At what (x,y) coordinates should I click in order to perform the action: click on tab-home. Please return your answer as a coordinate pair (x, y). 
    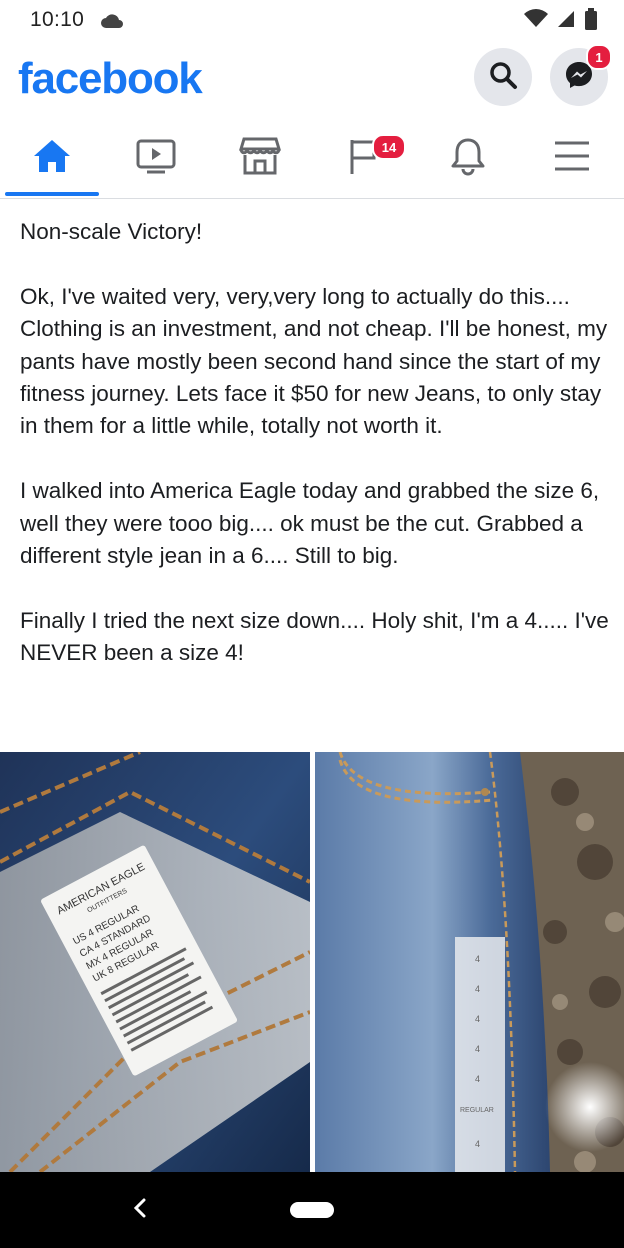
    Looking at the image, I should click on (52, 158).